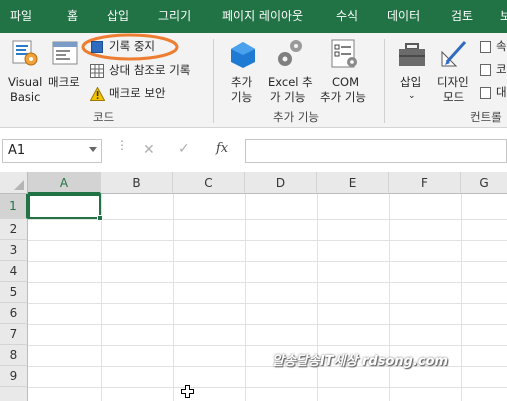  What do you see at coordinates (343, 97) in the screenshot?
I see `com-add-ins-label-2: 추가 기능` at bounding box center [343, 97].